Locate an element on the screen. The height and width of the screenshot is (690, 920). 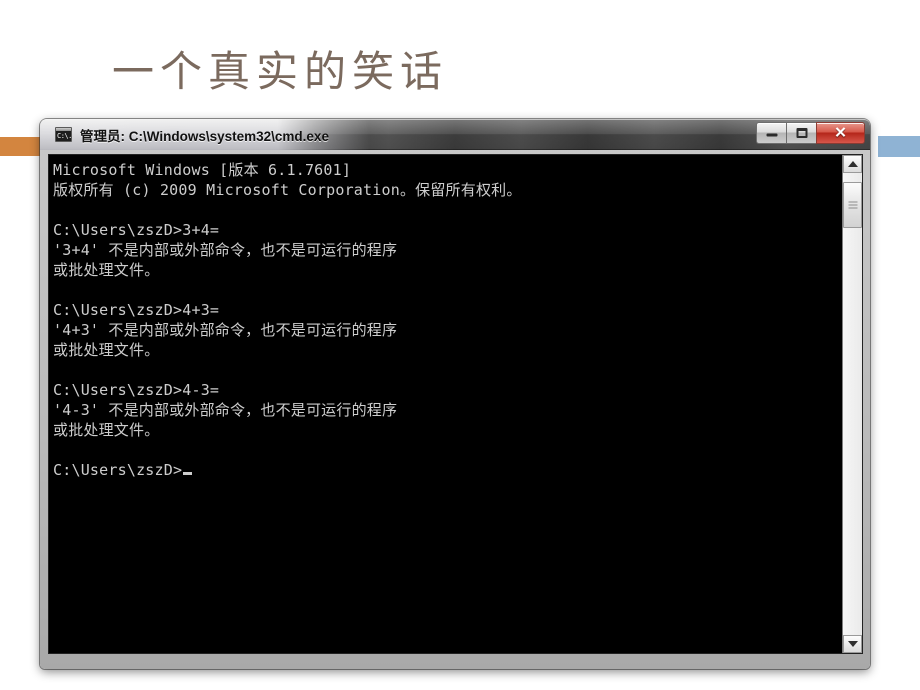
console-line: '3+4' 不是内部或外部命令，也不是可运行的程序 is located at coordinates (225, 250).